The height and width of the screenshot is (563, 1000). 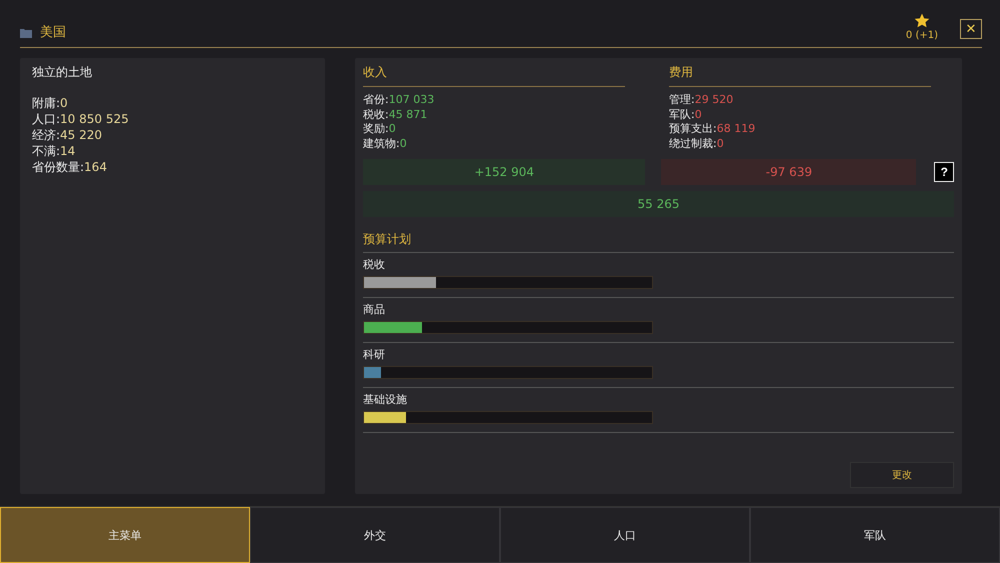 I want to click on stat-line: 人口:10 850 525, so click(x=81, y=119).